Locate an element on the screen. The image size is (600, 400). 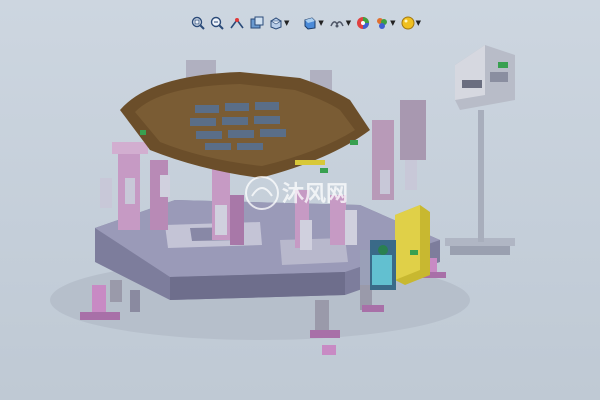
apply-scene-button: ▼ is located at coordinates (385, 23).